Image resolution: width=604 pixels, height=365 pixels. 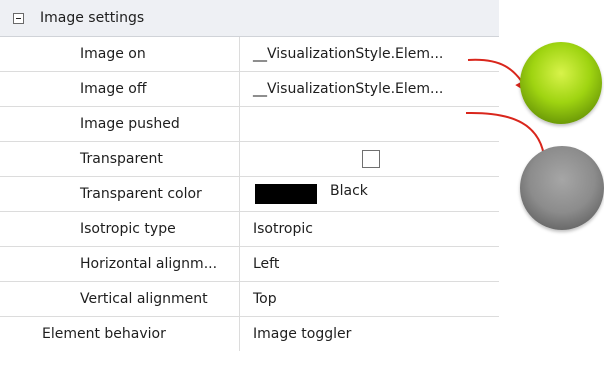 What do you see at coordinates (561, 83) in the screenshot?
I see `image-on-lamp-icon` at bounding box center [561, 83].